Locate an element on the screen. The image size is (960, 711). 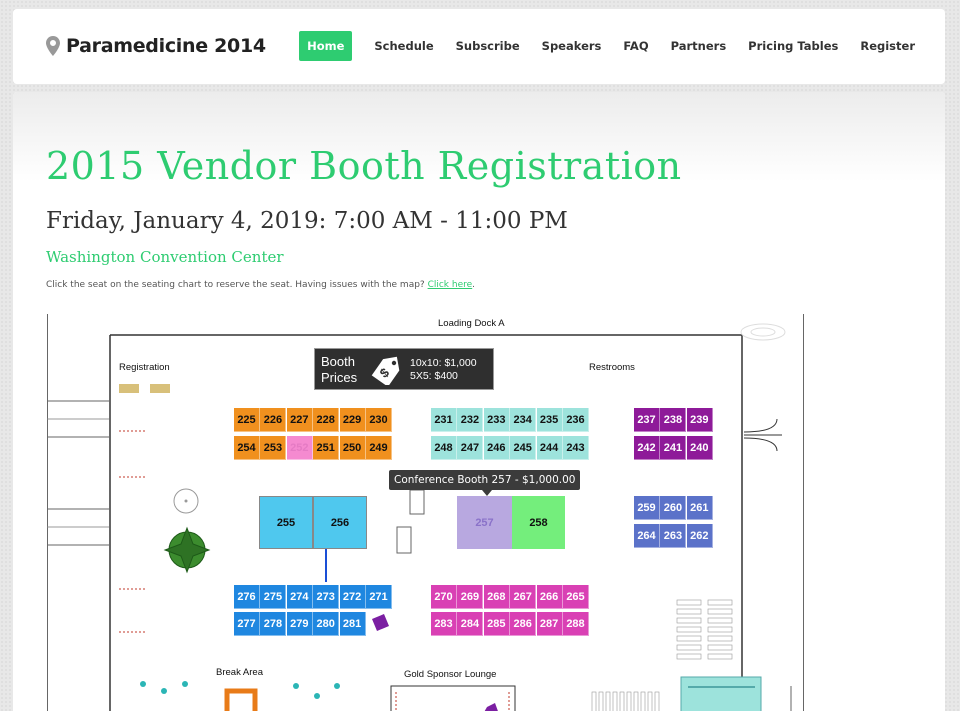
nav-speakers: Speakers is located at coordinates (572, 46).